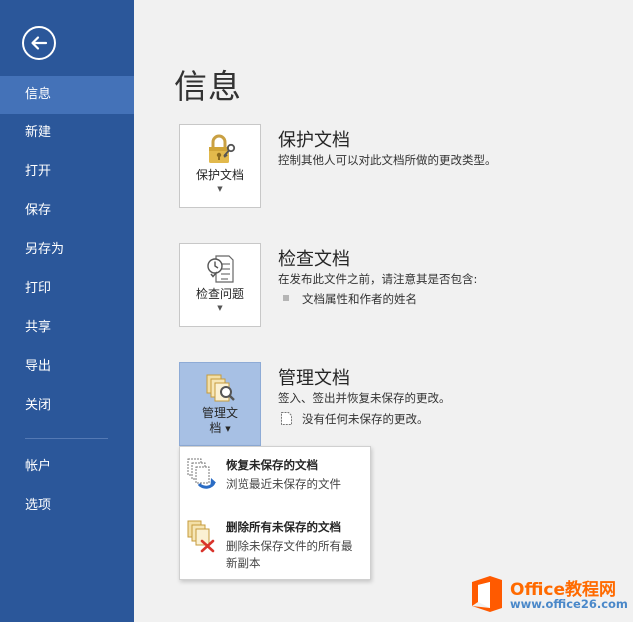 The image size is (633, 622). What do you see at coordinates (222, 148) in the screenshot?
I see `lock-key-icon` at bounding box center [222, 148].